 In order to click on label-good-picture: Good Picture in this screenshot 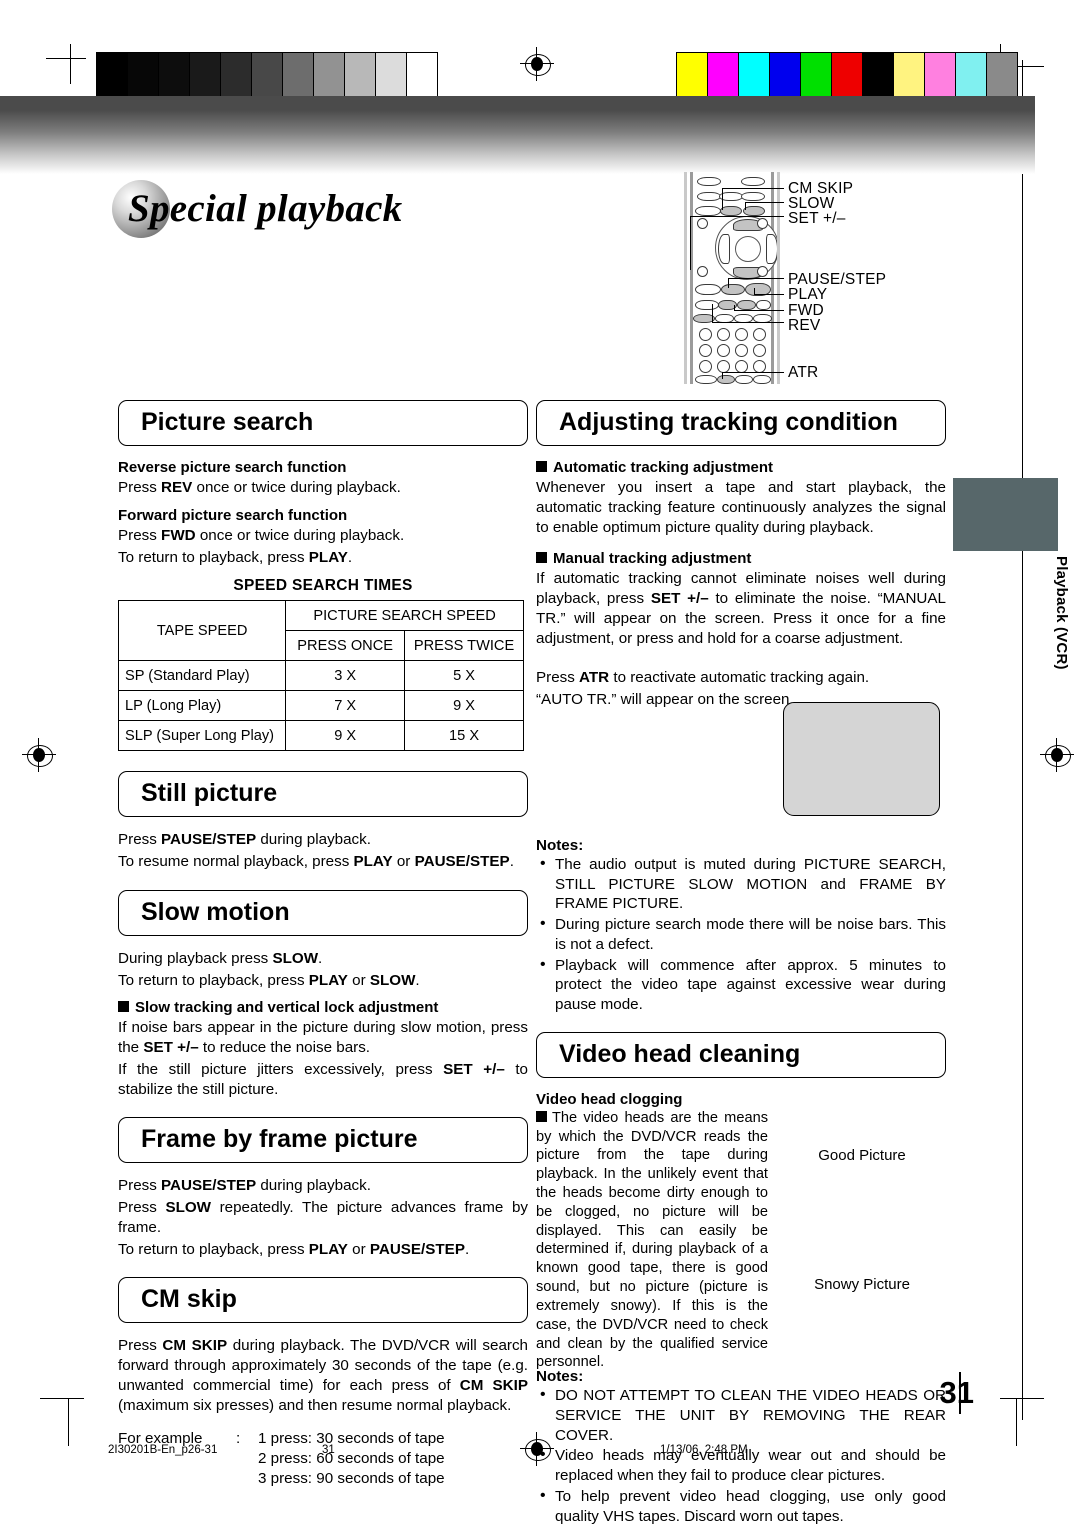, I will do `click(862, 1155)`.